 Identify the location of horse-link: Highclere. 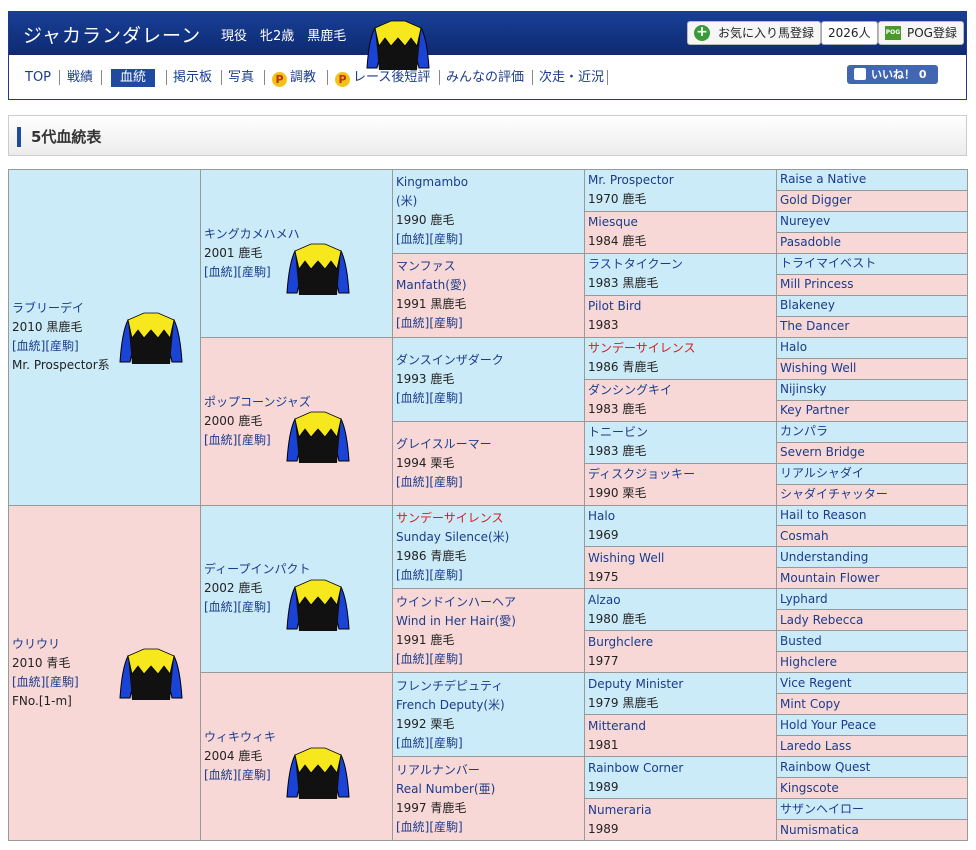
(808, 662).